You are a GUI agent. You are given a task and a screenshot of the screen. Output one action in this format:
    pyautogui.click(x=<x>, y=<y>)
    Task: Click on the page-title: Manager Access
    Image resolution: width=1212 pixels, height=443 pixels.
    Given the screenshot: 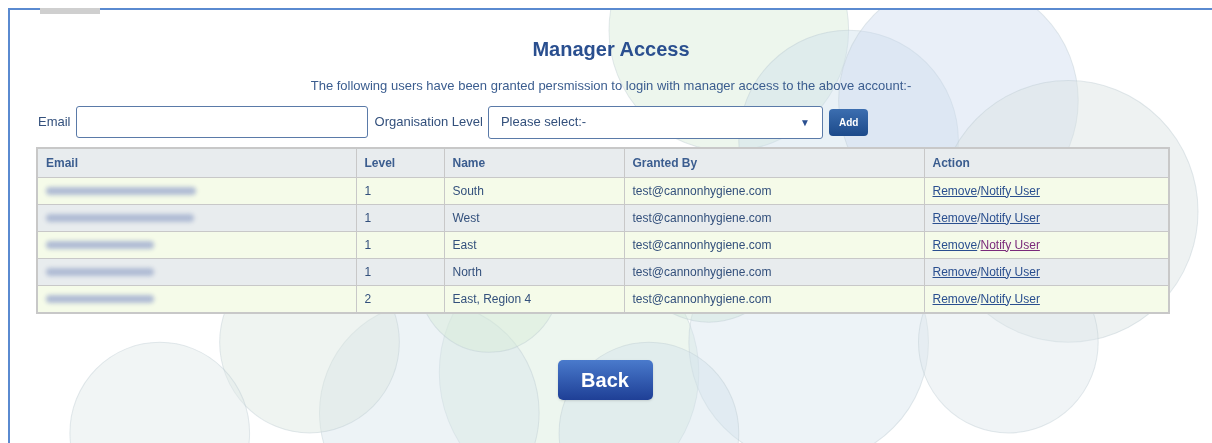 What is the action you would take?
    pyautogui.click(x=611, y=49)
    